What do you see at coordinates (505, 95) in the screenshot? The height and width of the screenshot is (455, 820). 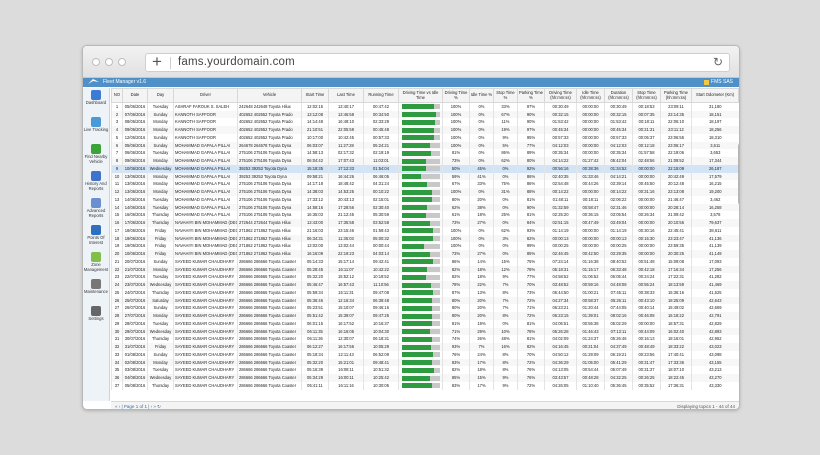 I see `column-header: Stop Time %` at bounding box center [505, 95].